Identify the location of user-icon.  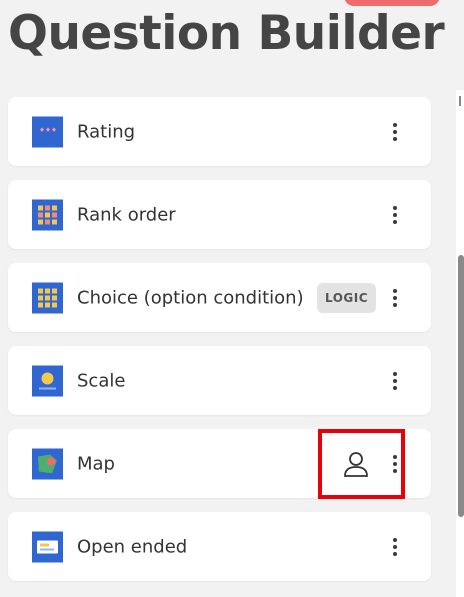
(356, 464).